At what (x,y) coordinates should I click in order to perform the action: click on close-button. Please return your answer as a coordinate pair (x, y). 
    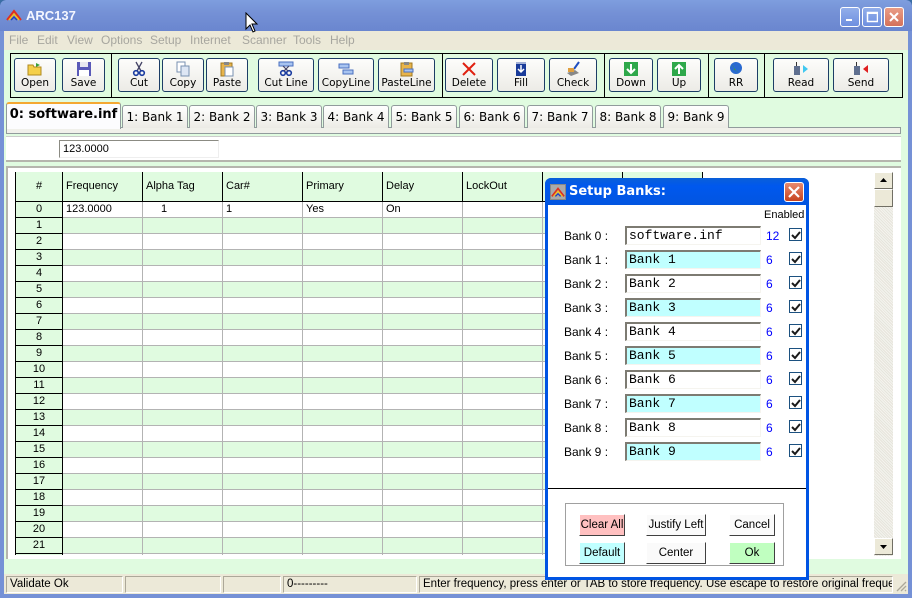
    Looking at the image, I should click on (894, 17).